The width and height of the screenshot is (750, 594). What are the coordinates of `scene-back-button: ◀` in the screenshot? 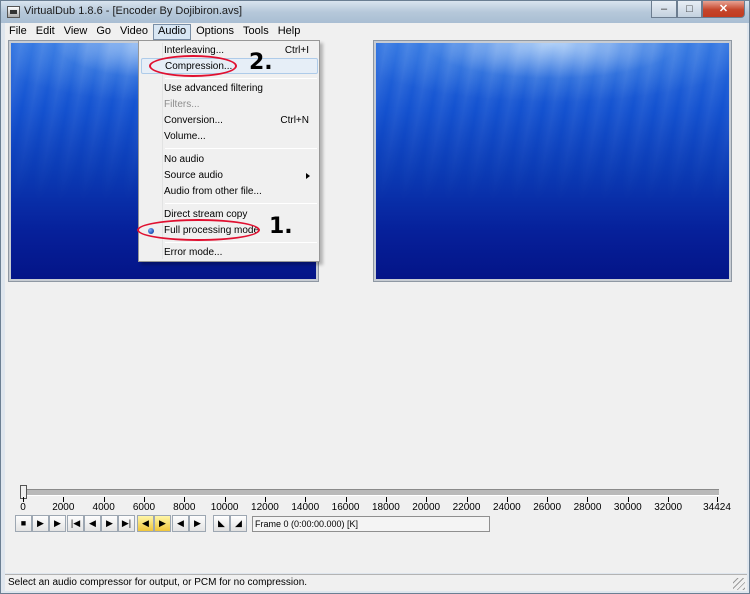 It's located at (180, 523).